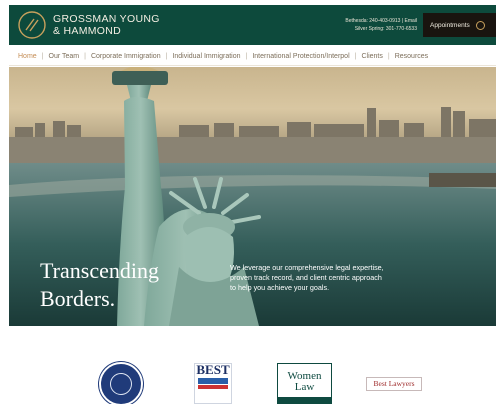 The height and width of the screenshot is (404, 496). What do you see at coordinates (78, 298) in the screenshot?
I see `hero-title-line2: Borders.` at bounding box center [78, 298].